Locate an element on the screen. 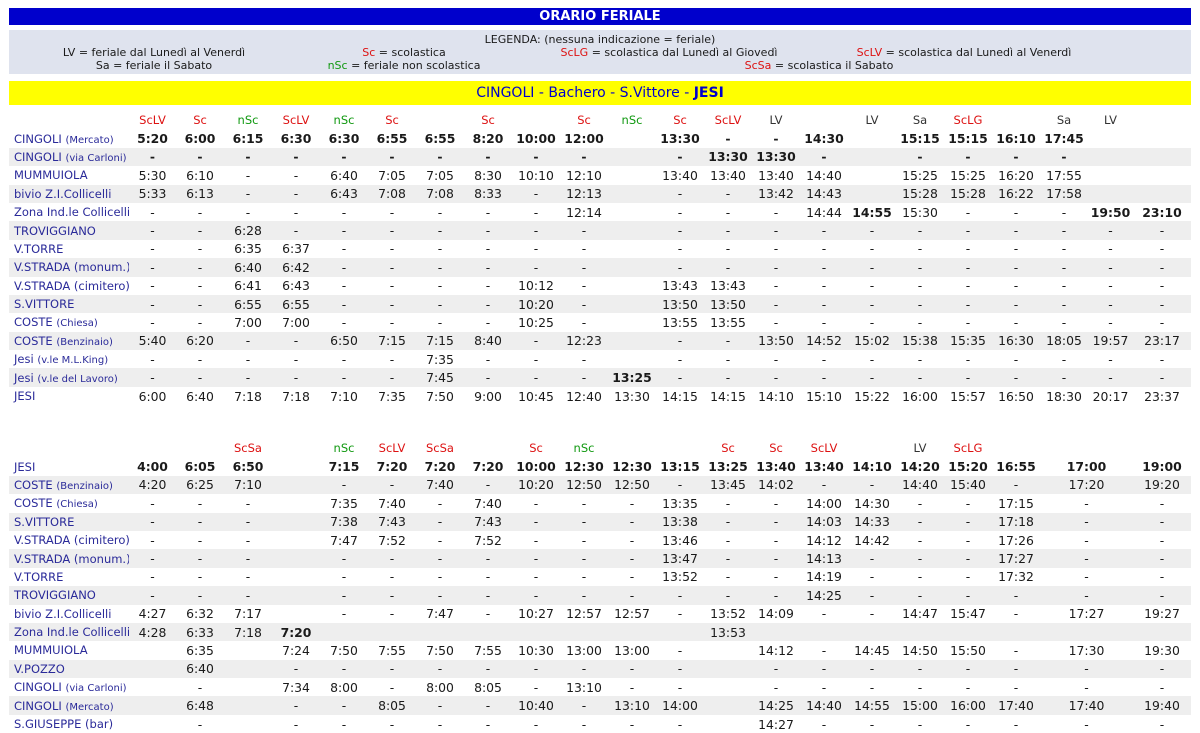  stop-name: JESI is located at coordinates (69, 466).